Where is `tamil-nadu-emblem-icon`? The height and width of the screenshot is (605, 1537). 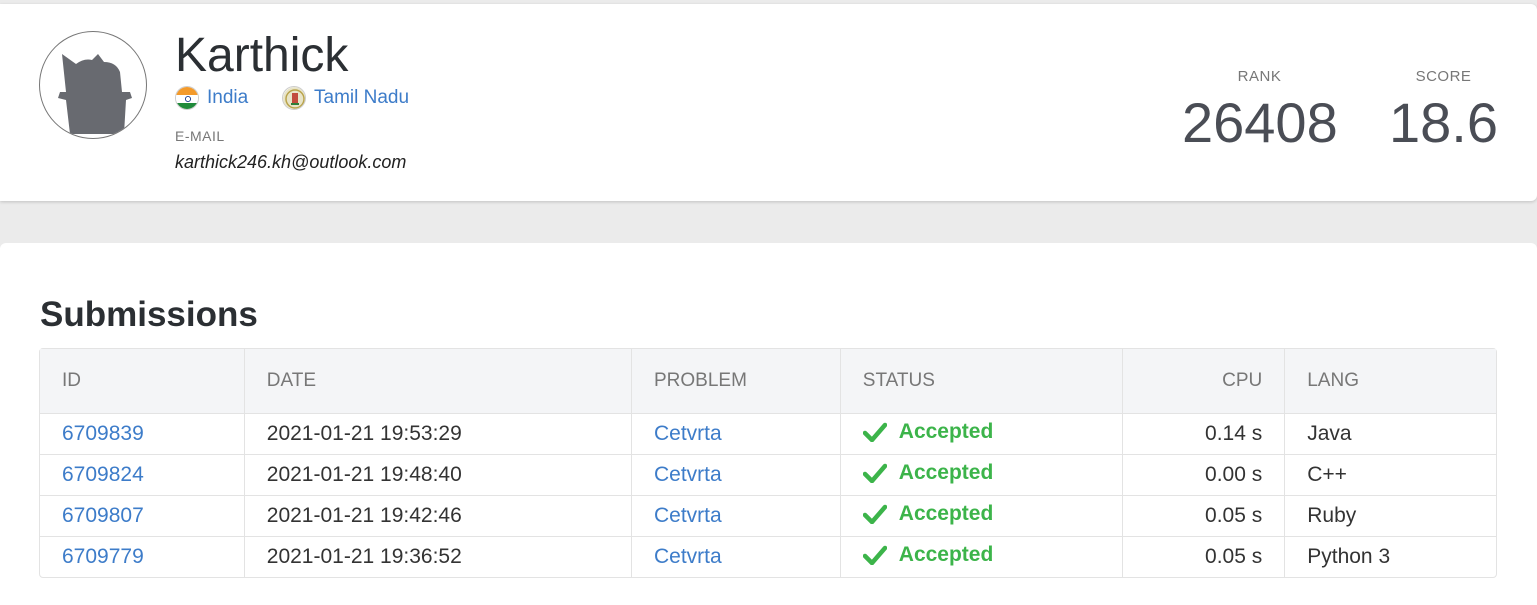
tamil-nadu-emblem-icon is located at coordinates (294, 98).